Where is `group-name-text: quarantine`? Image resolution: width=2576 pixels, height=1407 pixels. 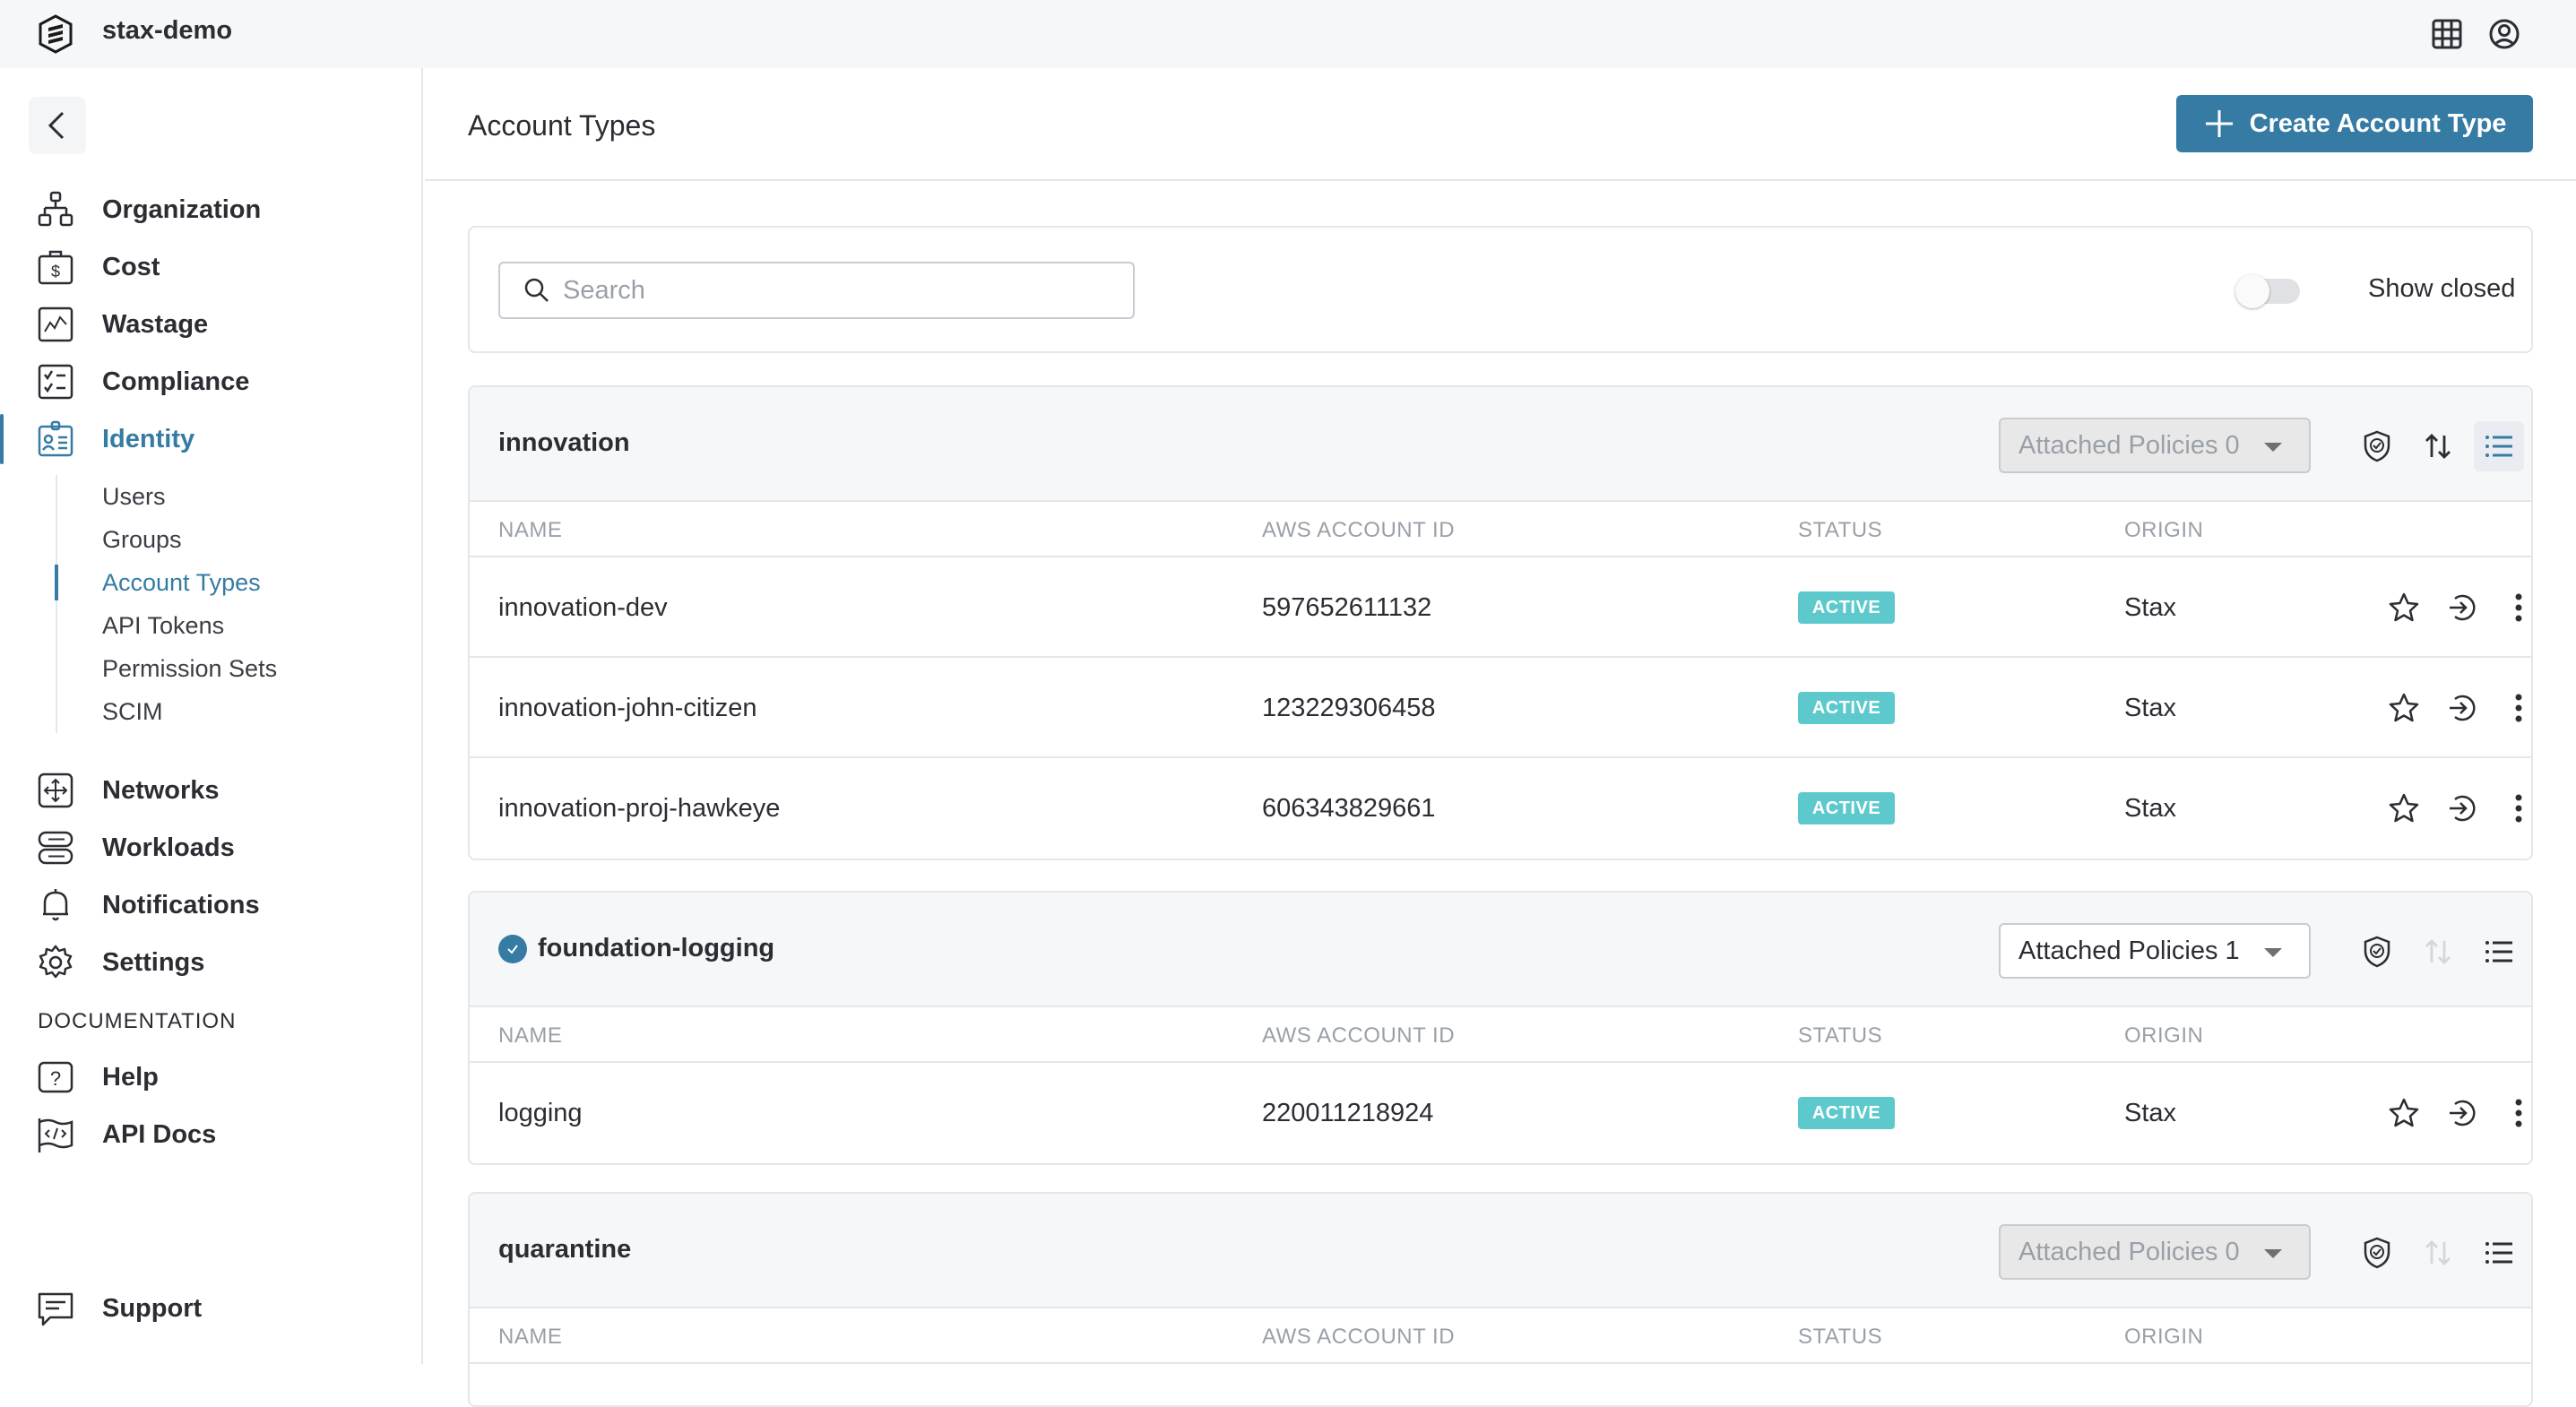 group-name-text: quarantine is located at coordinates (564, 1250).